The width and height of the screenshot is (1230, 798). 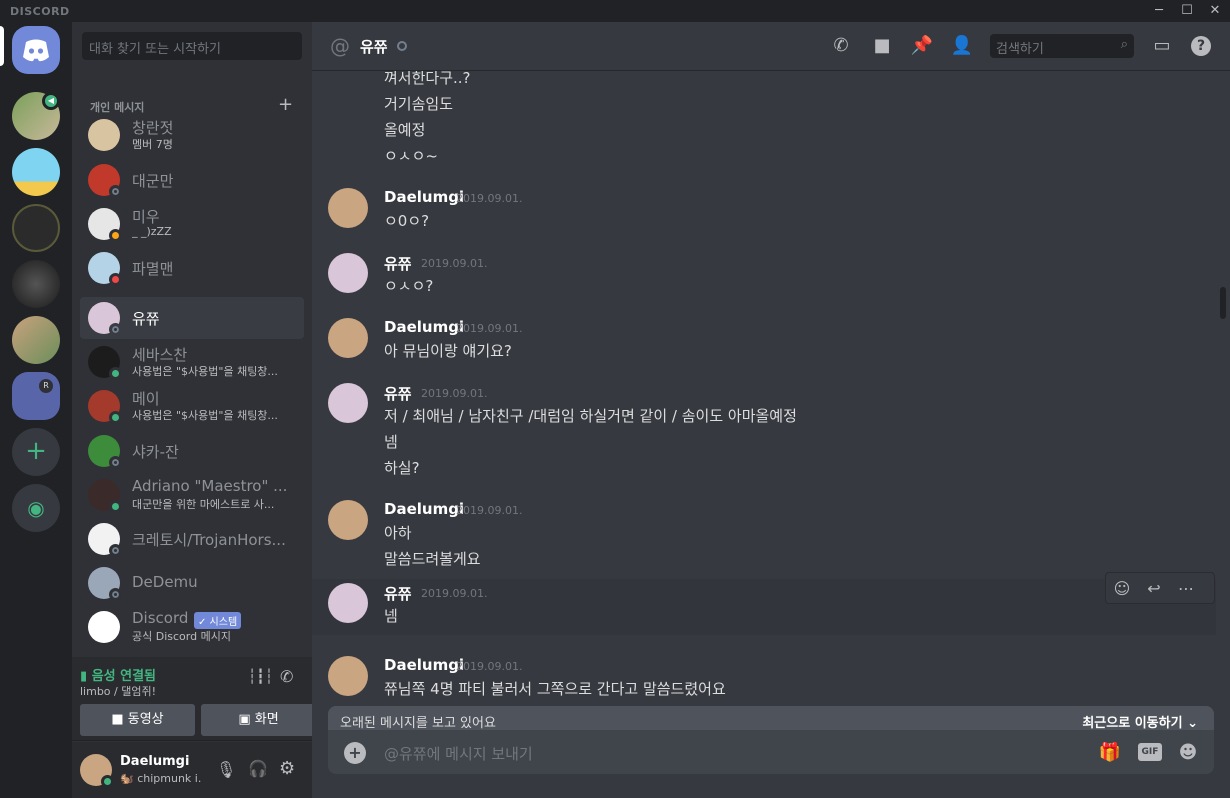 What do you see at coordinates (115, 235) in the screenshot?
I see `status-dot` at bounding box center [115, 235].